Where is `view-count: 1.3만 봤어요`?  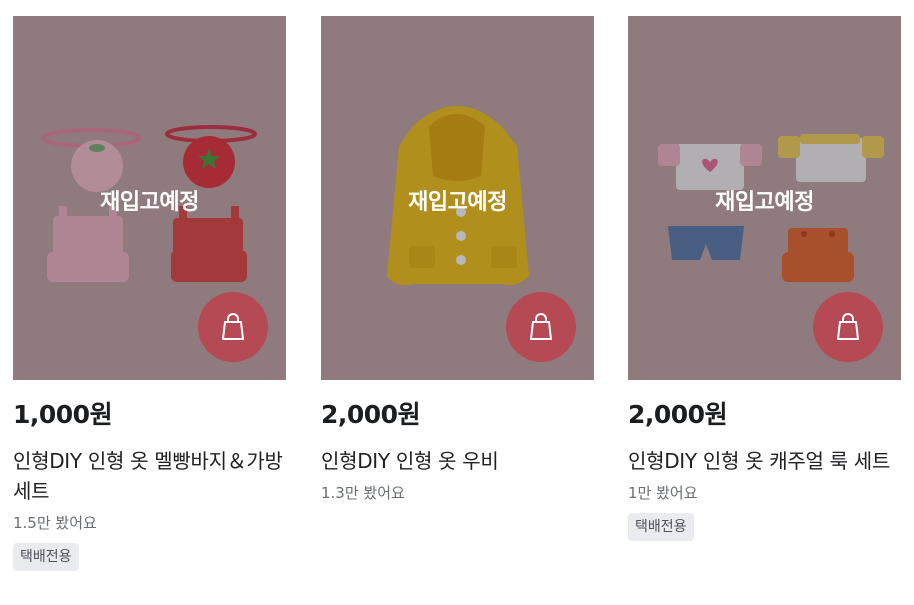 view-count: 1.3만 봤어요 is located at coordinates (363, 493).